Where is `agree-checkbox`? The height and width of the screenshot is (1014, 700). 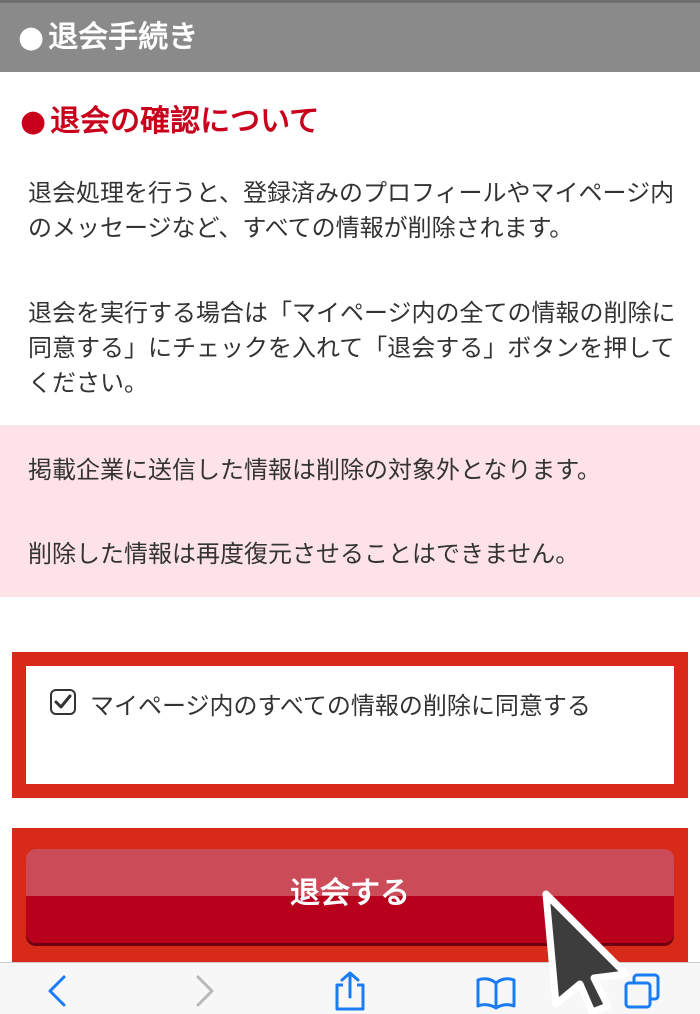
agree-checkbox is located at coordinates (63, 702).